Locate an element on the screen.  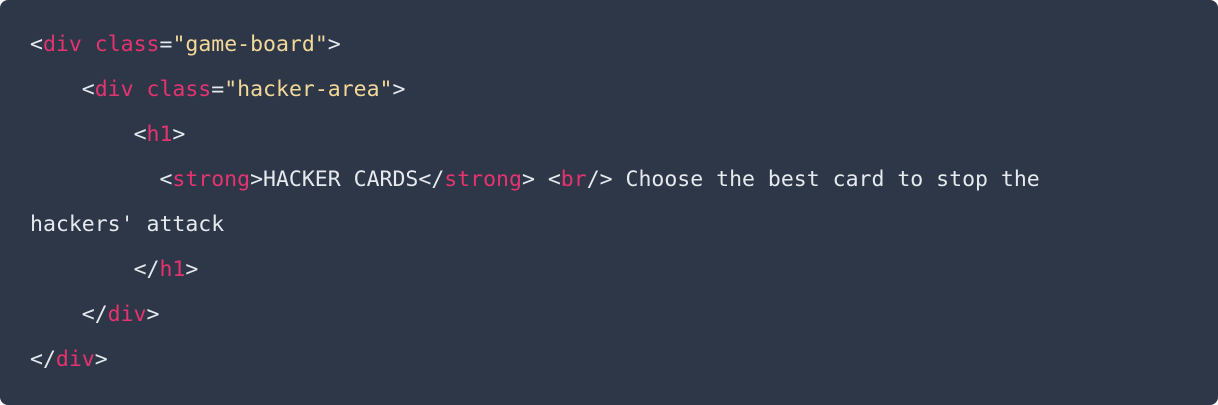
code-line-6: </h1> is located at coordinates (624, 269).